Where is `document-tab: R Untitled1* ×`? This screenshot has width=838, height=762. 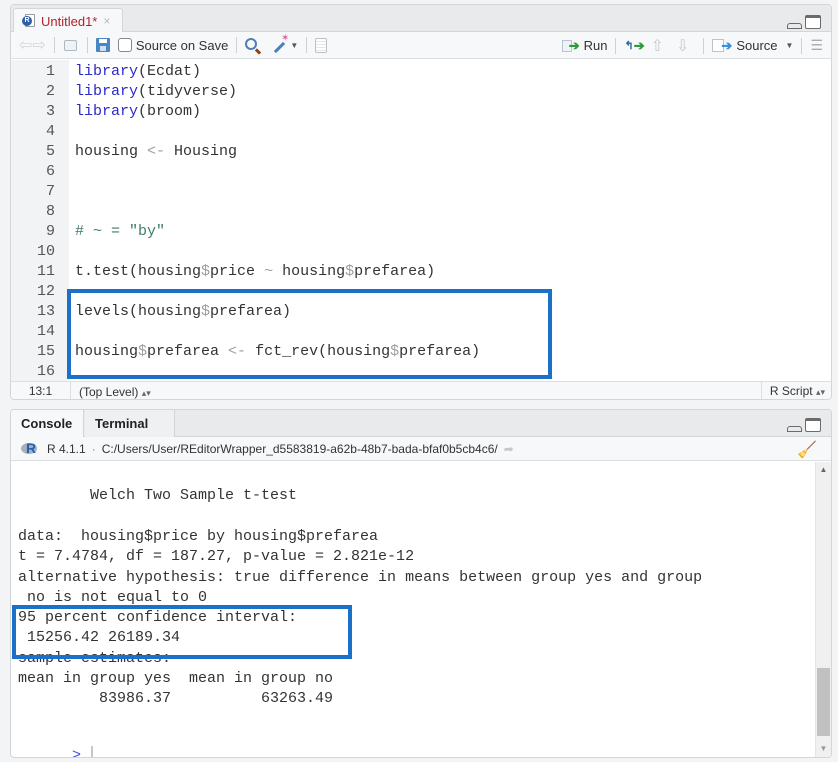
document-tab: R Untitled1* × is located at coordinates (68, 20).